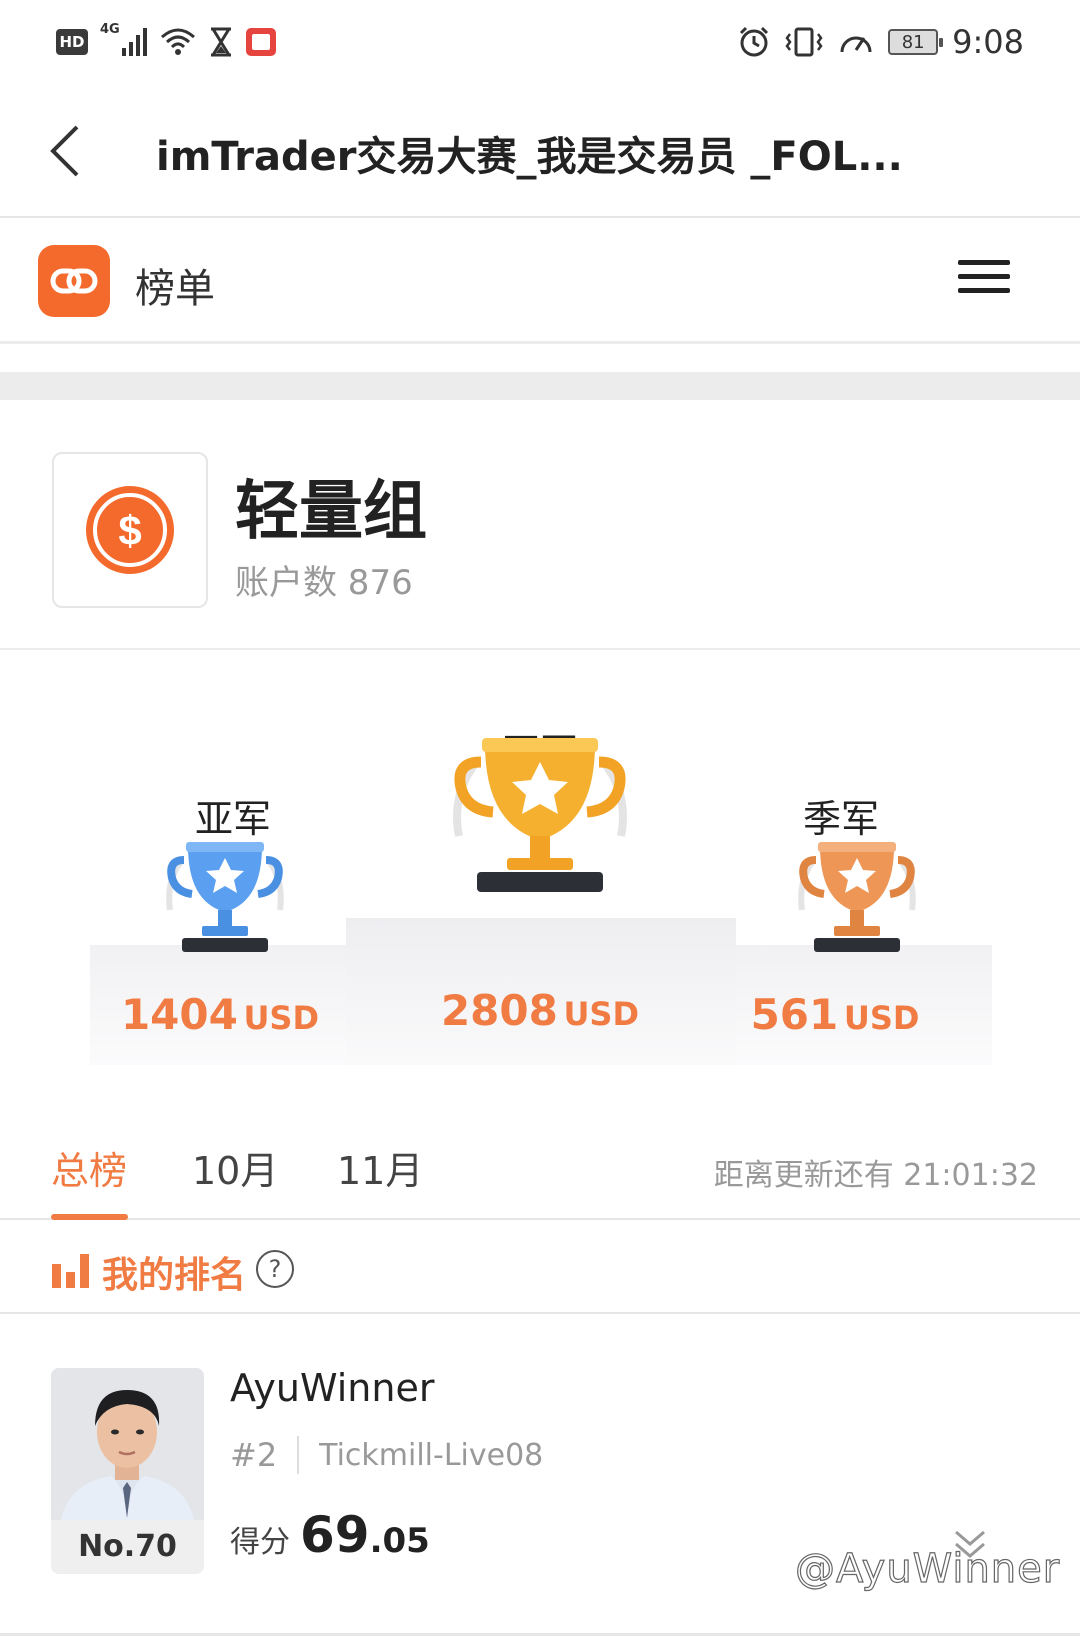 This screenshot has width=1080, height=1637. I want to click on silver-trophy-icon, so click(225, 897).